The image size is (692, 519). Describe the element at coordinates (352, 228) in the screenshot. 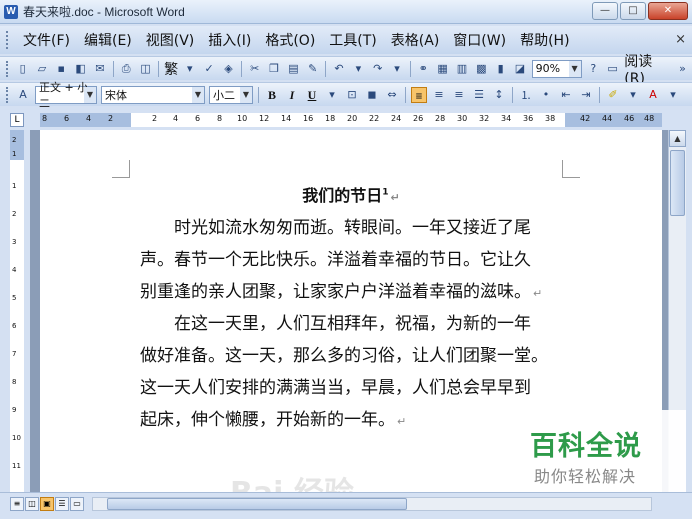

I see `text-line: 时光如流水匆匆而逝。转眼间。一年又接近了尾` at that location.